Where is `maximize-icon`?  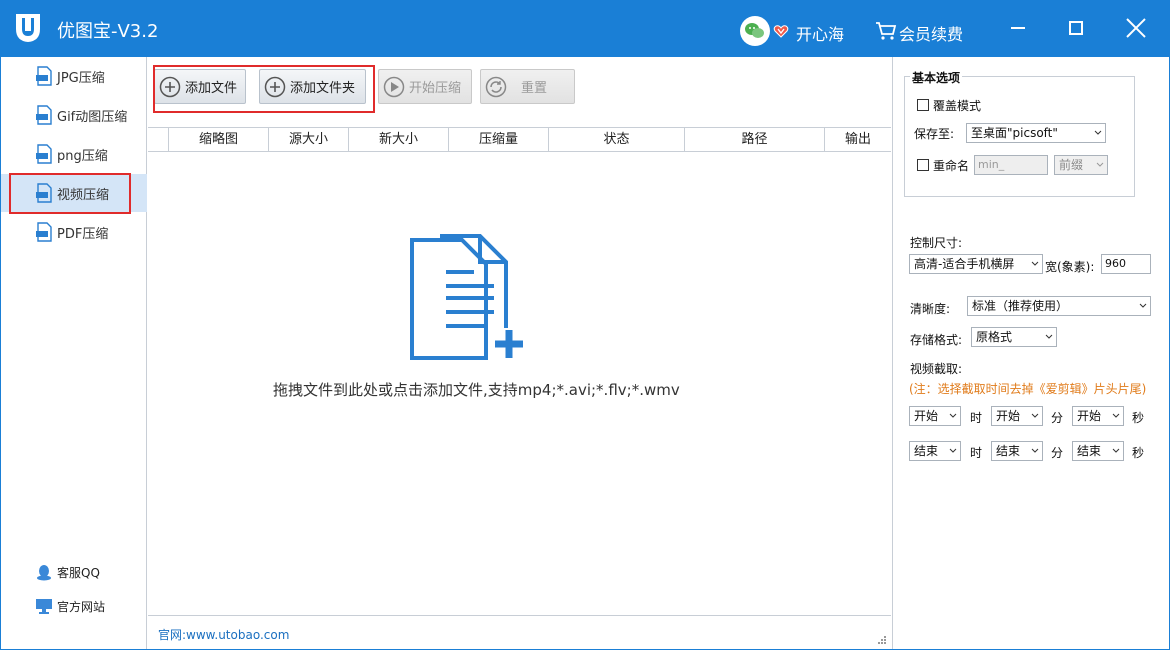 maximize-icon is located at coordinates (1076, 28).